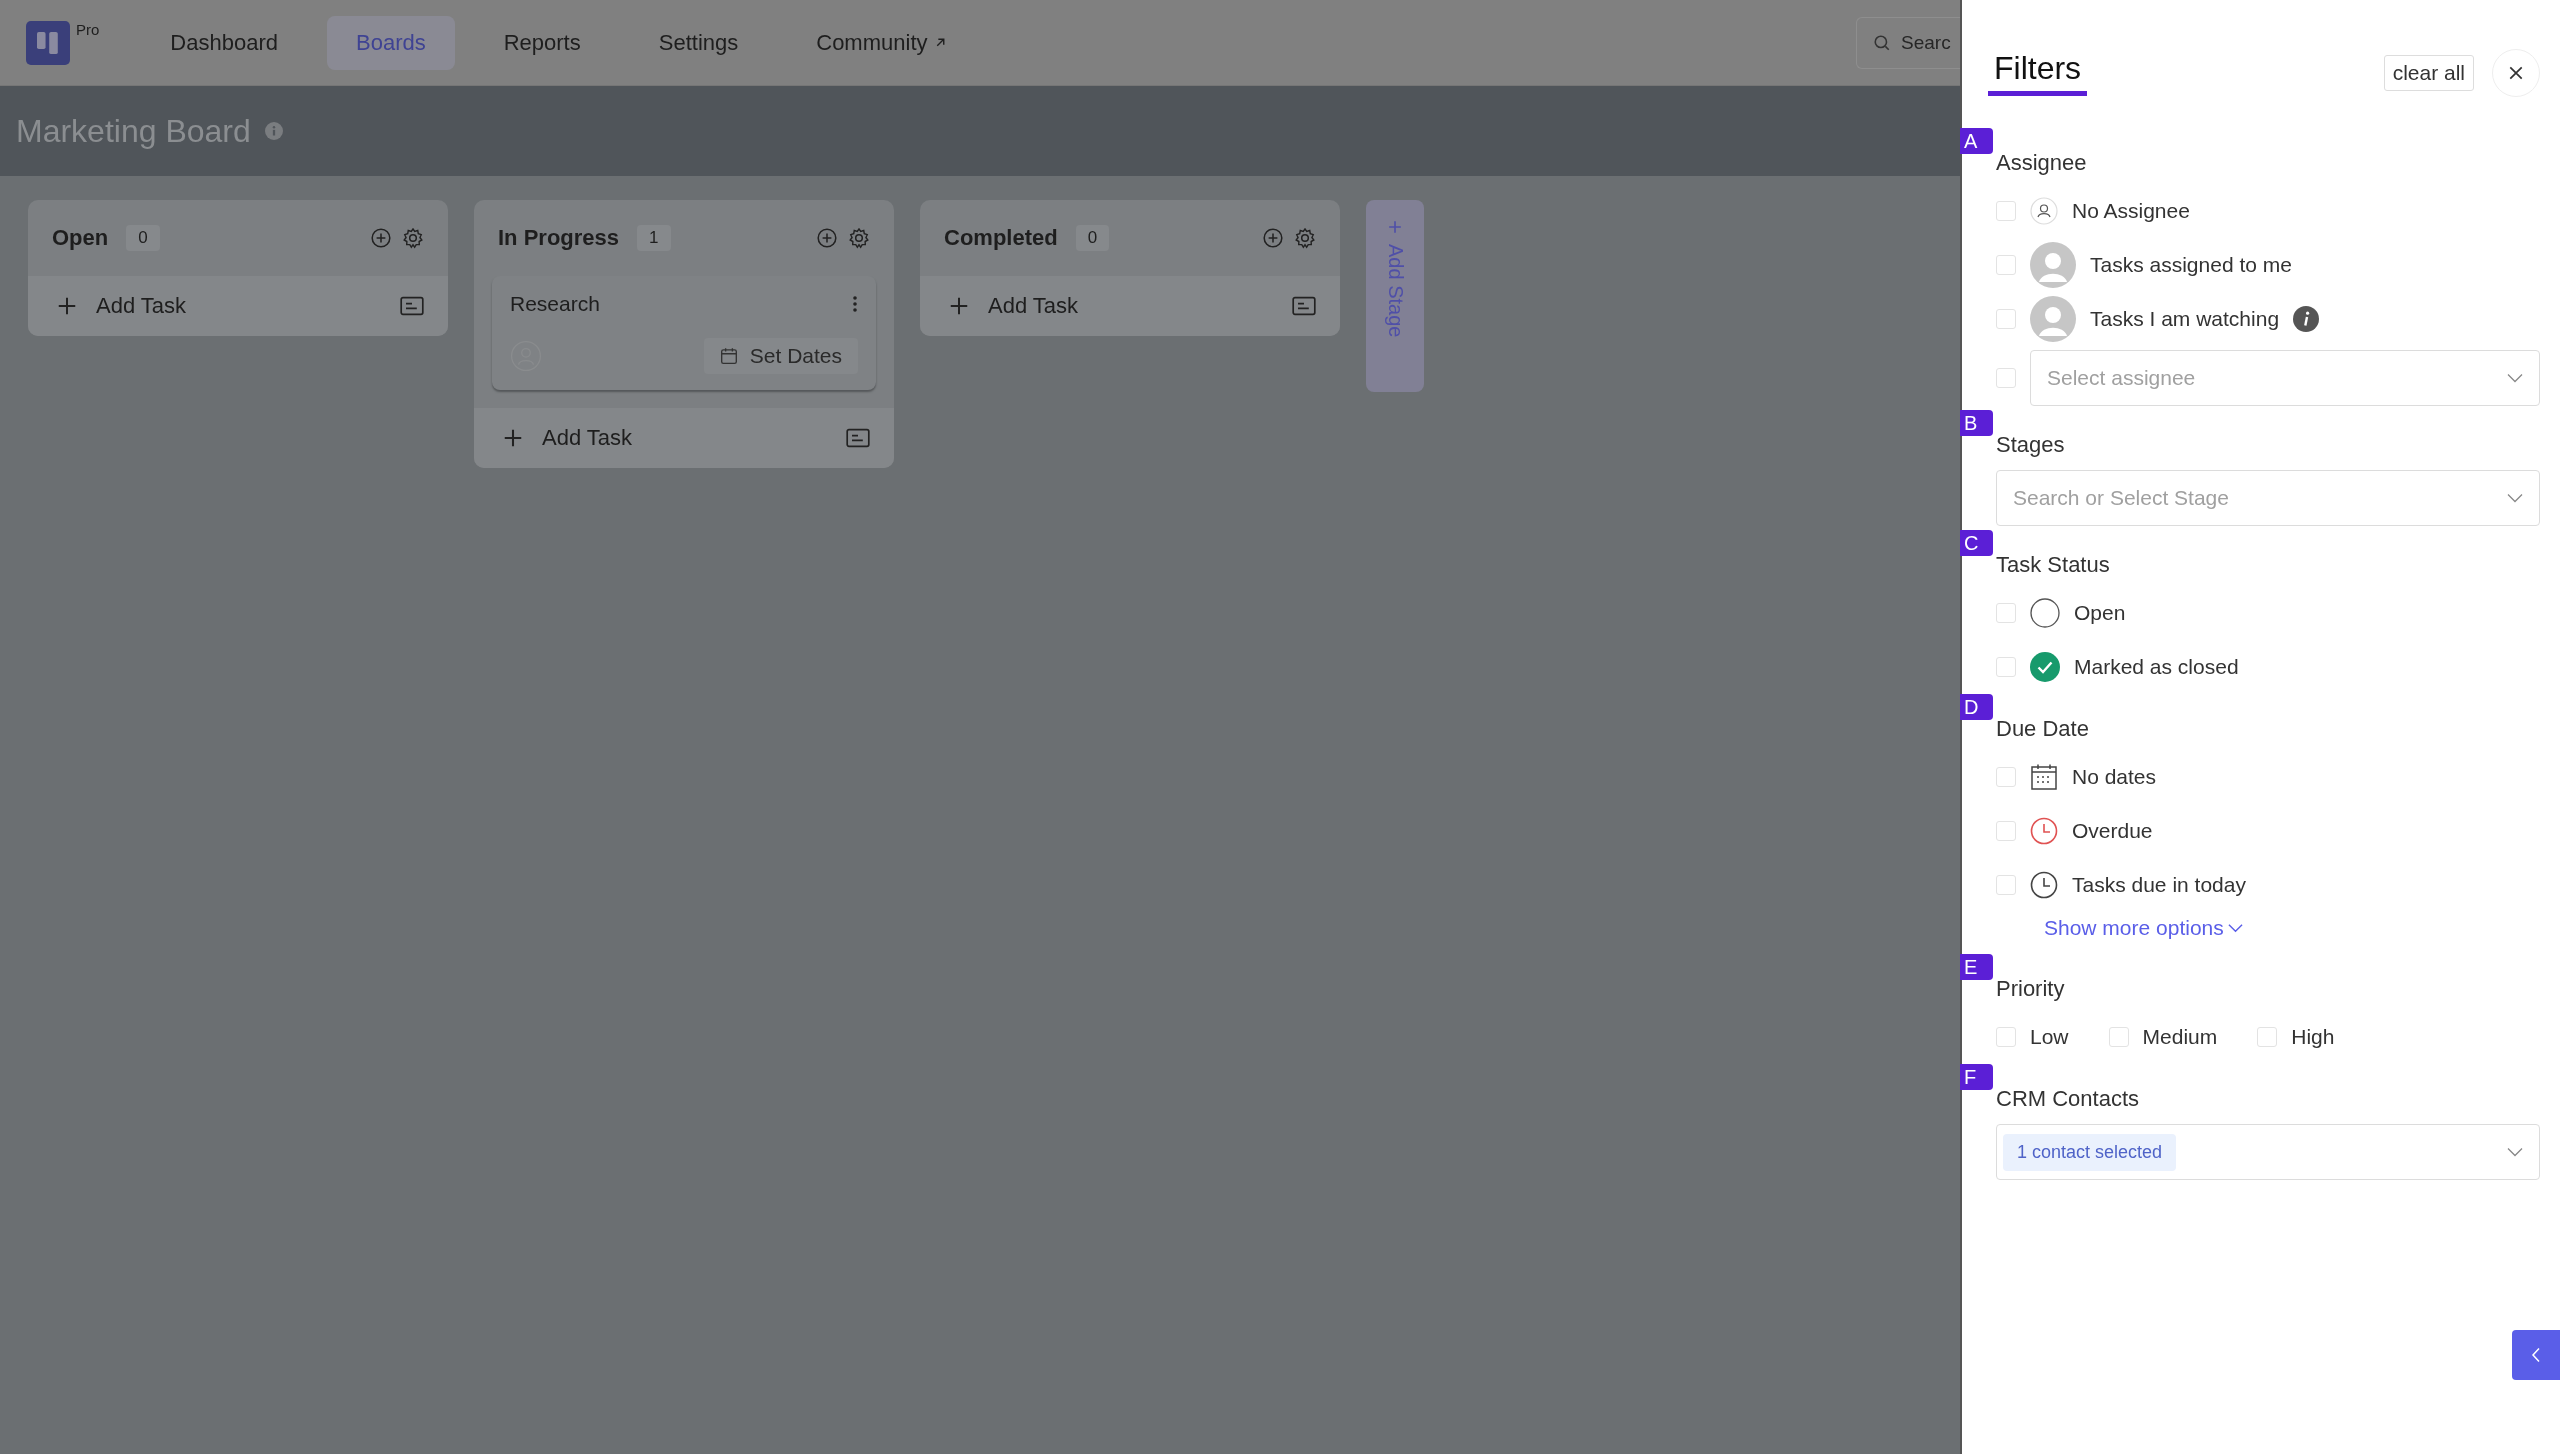 The width and height of the screenshot is (2560, 1454). I want to click on search-icon, so click(1882, 42).